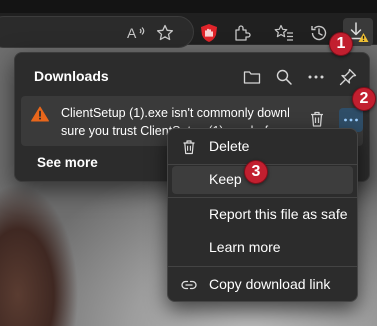 The width and height of the screenshot is (377, 326). I want to click on svg-text: A, so click(132, 33).